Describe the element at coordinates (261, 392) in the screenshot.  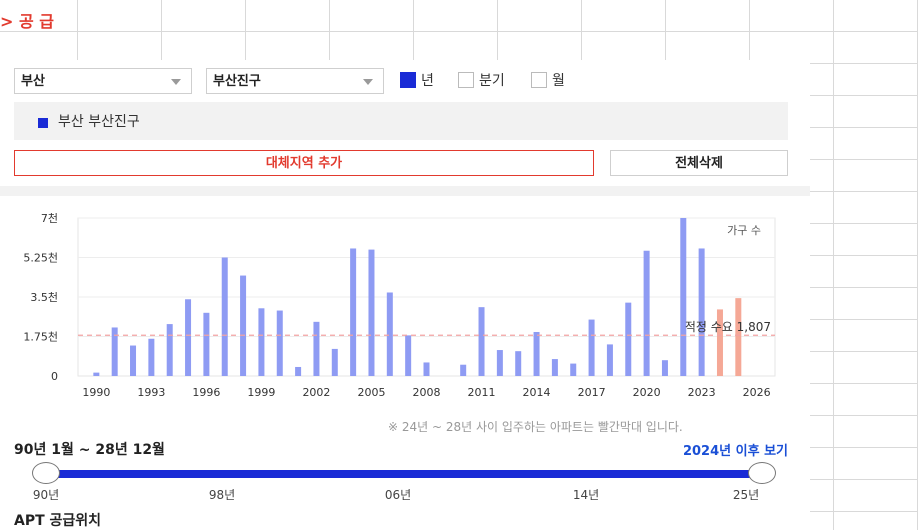
I see `x-tick-label: 1999` at that location.